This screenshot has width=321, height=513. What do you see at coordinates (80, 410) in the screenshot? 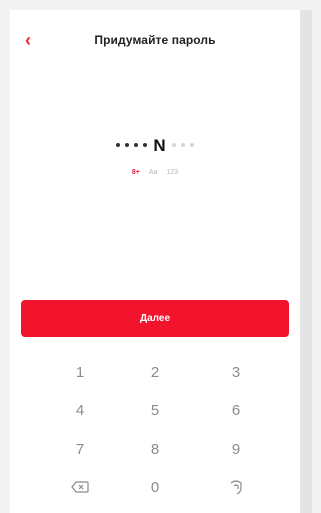
I see `key-4: 4` at bounding box center [80, 410].